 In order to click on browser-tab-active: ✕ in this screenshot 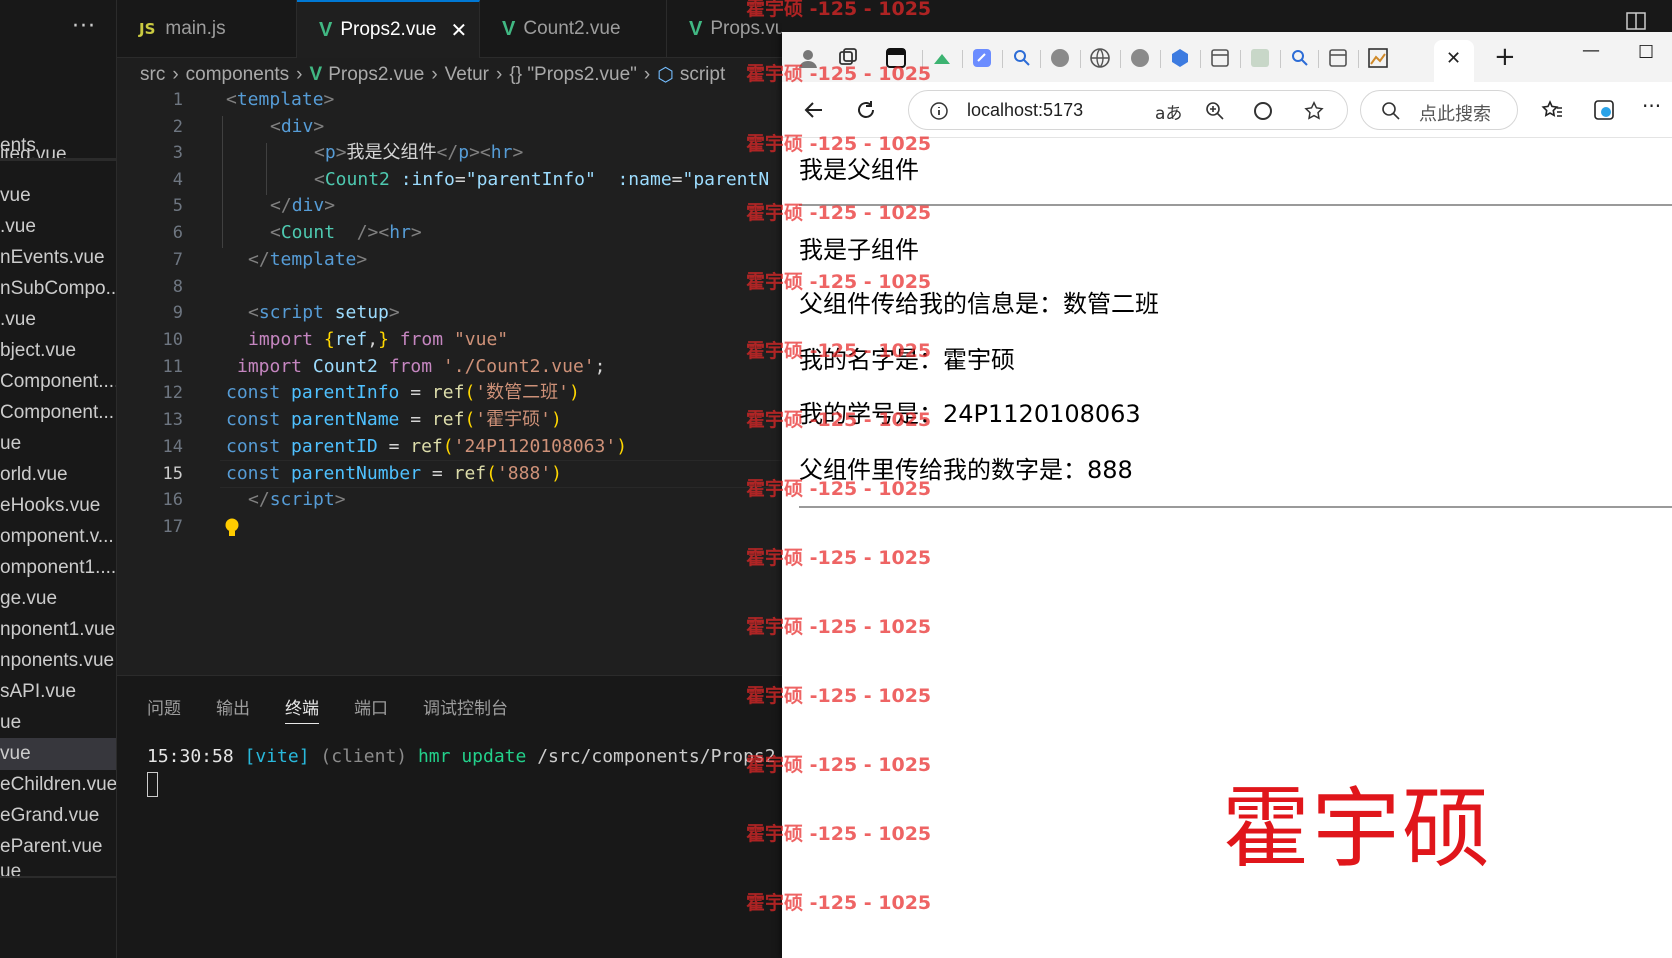, I will do `click(1454, 61)`.